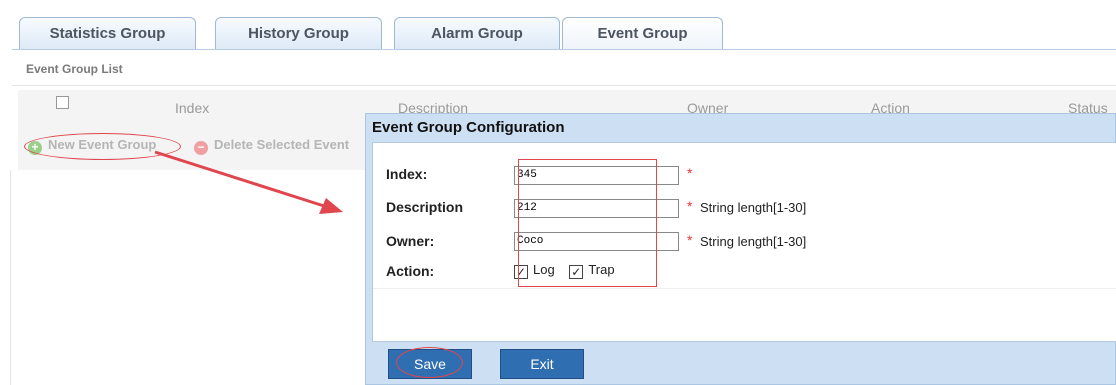 The image size is (1116, 385). Describe the element at coordinates (542, 364) in the screenshot. I see `exit-button: Exit` at that location.